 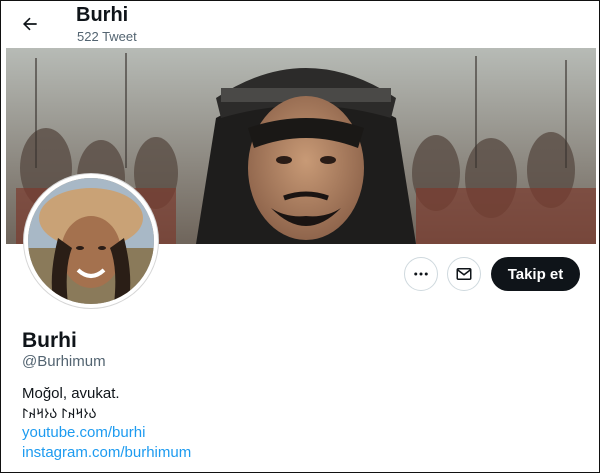 I want to click on back-button, so click(x=30, y=24).